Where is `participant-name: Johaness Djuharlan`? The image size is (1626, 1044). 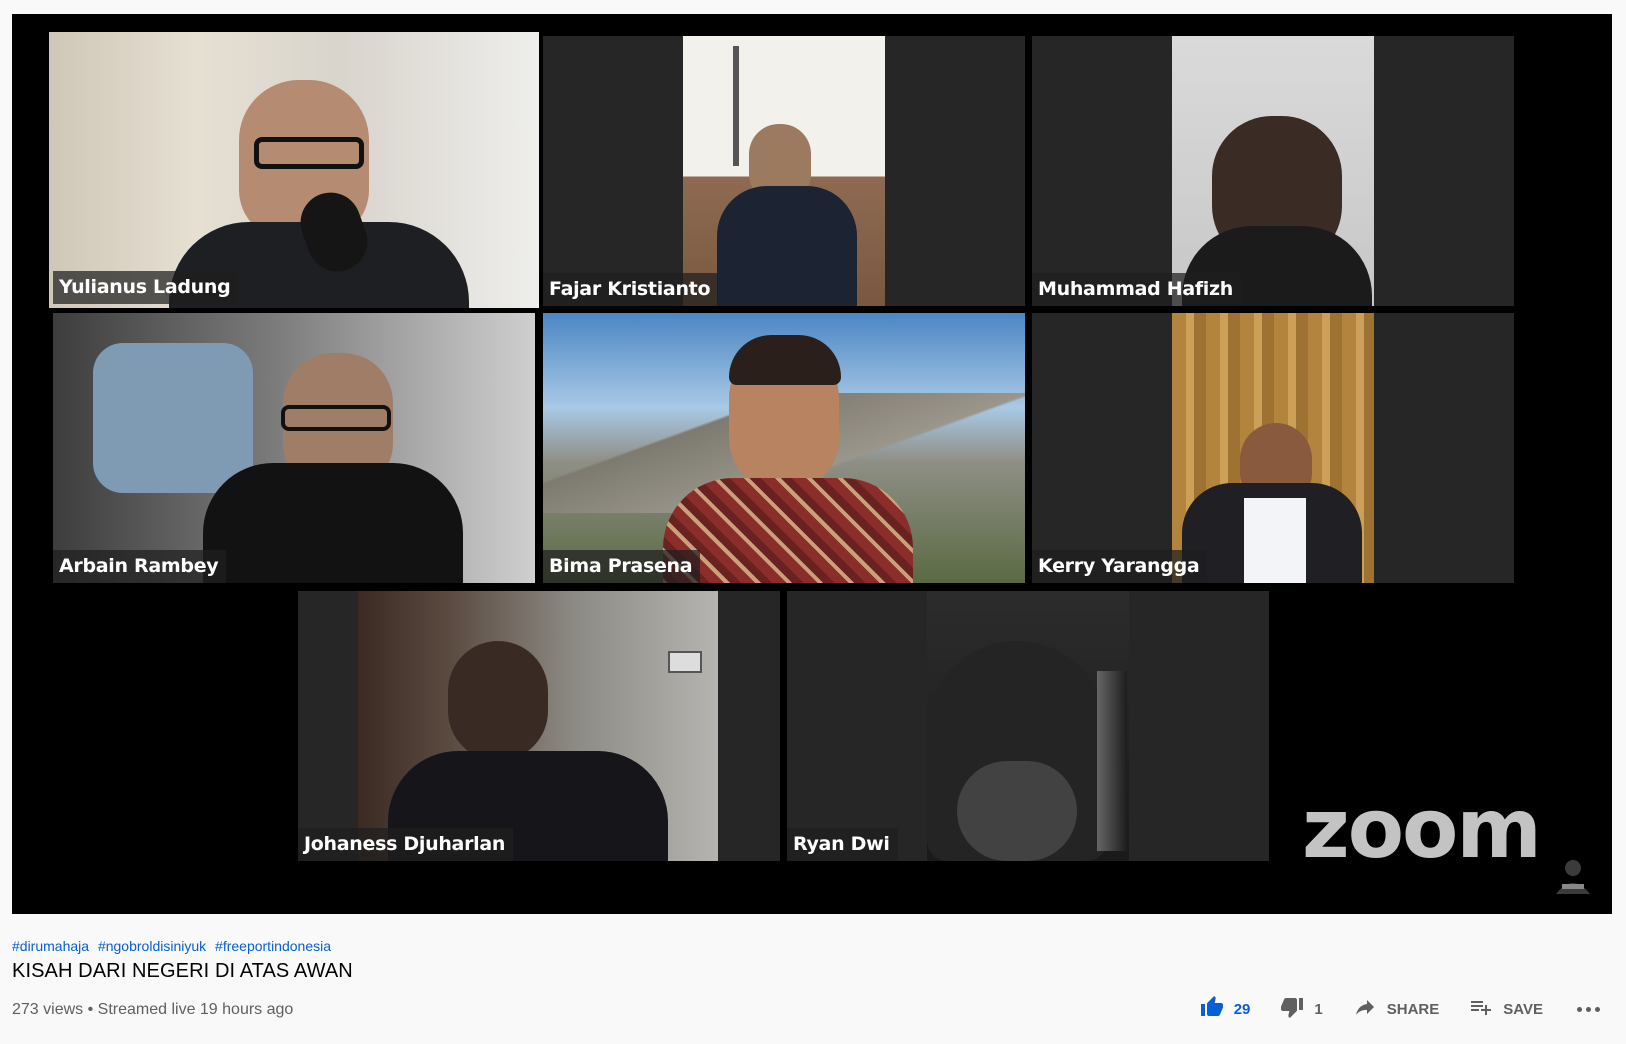 participant-name: Johaness Djuharlan is located at coordinates (406, 844).